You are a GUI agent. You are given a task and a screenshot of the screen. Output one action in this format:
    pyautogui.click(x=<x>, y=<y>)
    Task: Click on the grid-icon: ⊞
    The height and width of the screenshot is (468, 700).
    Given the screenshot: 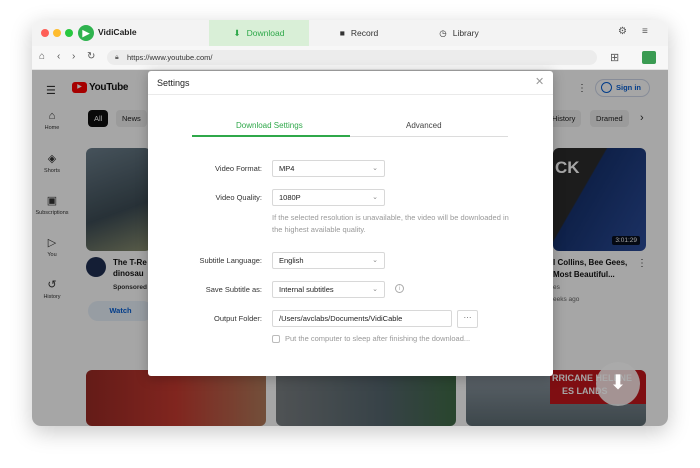 What is the action you would take?
    pyautogui.click(x=614, y=57)
    